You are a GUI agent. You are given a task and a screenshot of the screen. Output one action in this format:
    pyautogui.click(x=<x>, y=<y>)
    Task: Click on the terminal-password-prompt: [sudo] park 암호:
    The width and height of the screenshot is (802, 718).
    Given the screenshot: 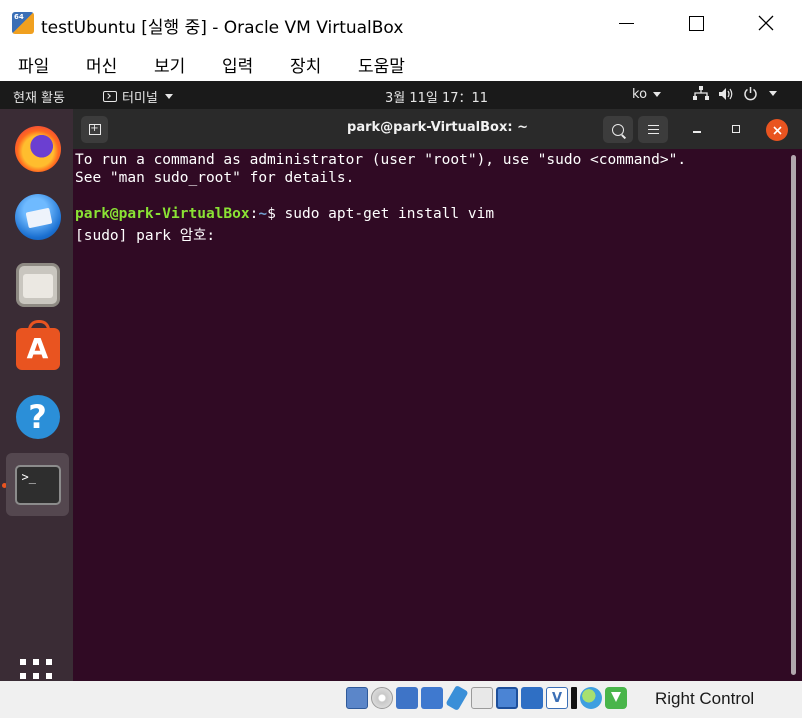 What is the action you would take?
    pyautogui.click(x=149, y=236)
    